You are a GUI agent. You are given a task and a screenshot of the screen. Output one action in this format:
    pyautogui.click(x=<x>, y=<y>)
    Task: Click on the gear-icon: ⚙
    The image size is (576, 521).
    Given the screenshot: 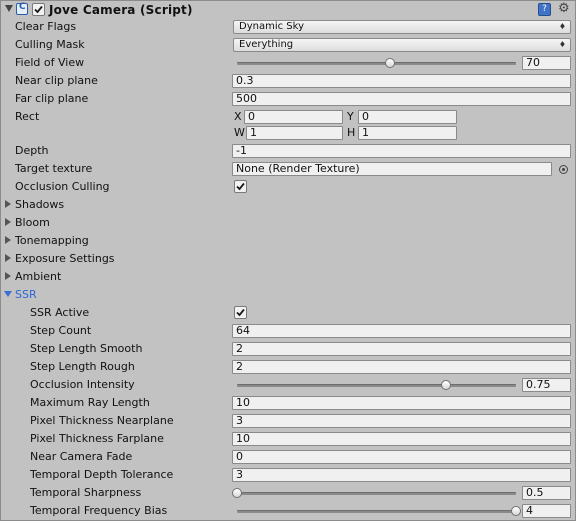 What is the action you would take?
    pyautogui.click(x=564, y=8)
    